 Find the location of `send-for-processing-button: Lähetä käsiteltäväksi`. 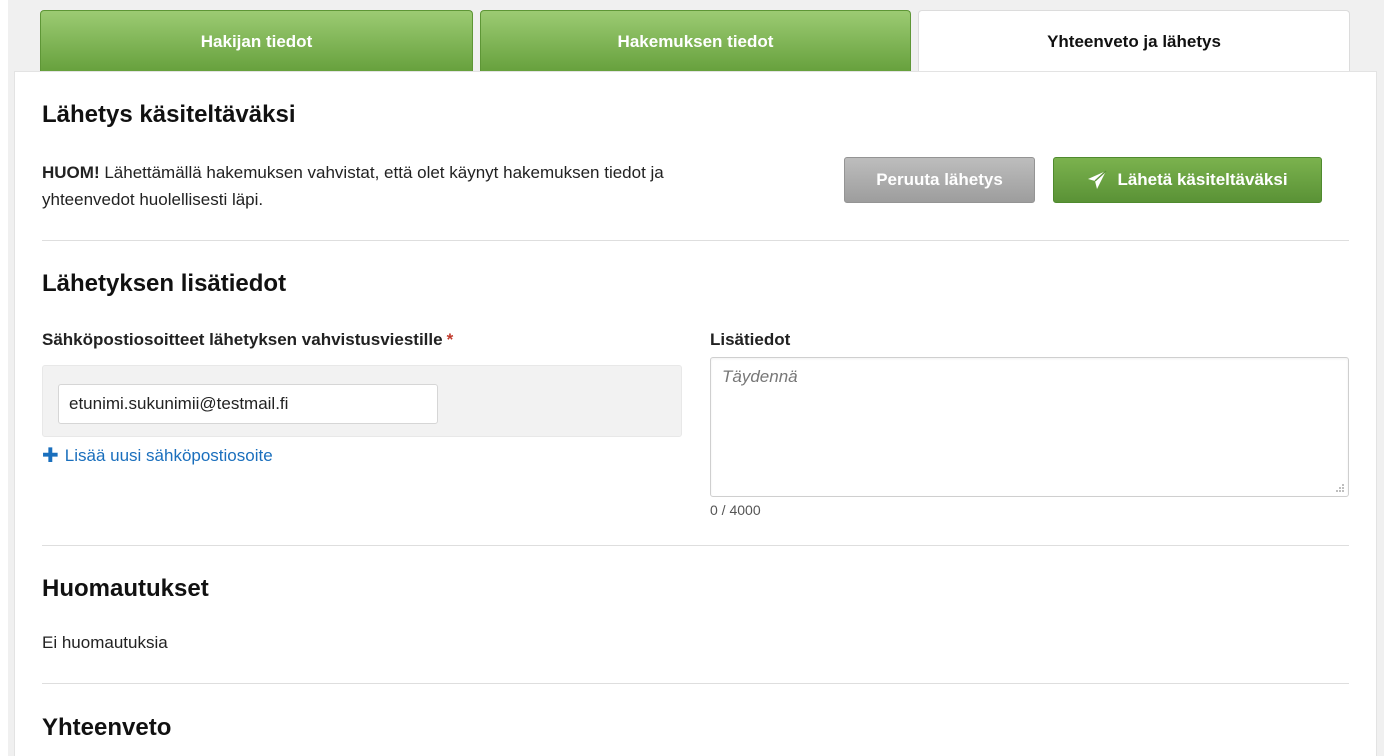

send-for-processing-button: Lähetä käsiteltäväksi is located at coordinates (1187, 180).